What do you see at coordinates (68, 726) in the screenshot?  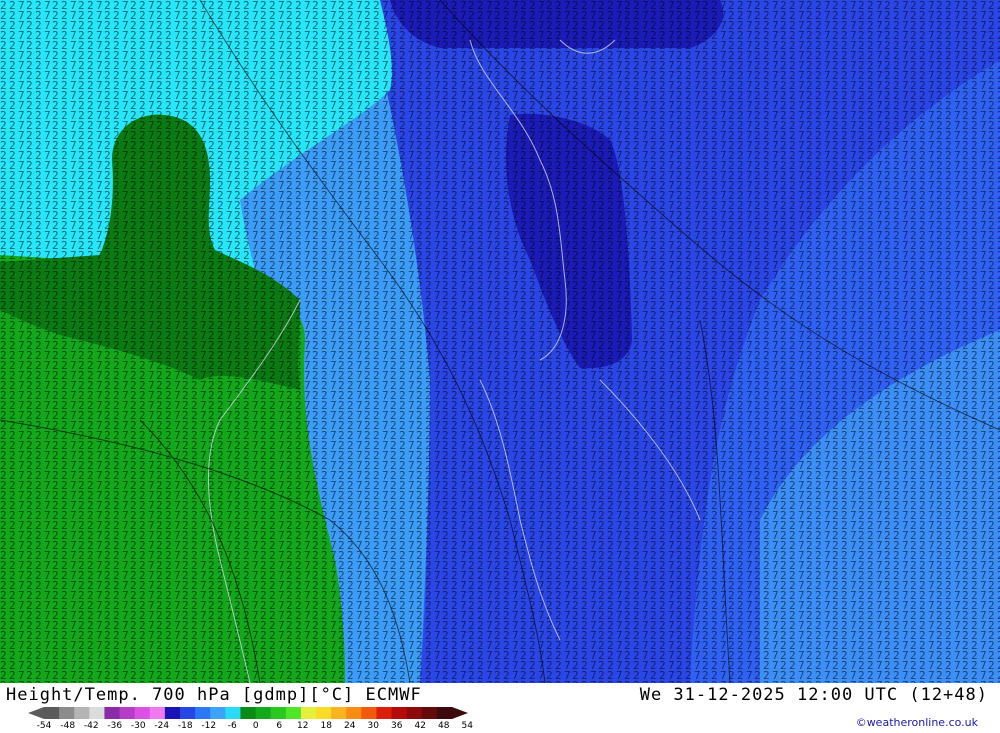 I see `scale-tick-label: -48` at bounding box center [68, 726].